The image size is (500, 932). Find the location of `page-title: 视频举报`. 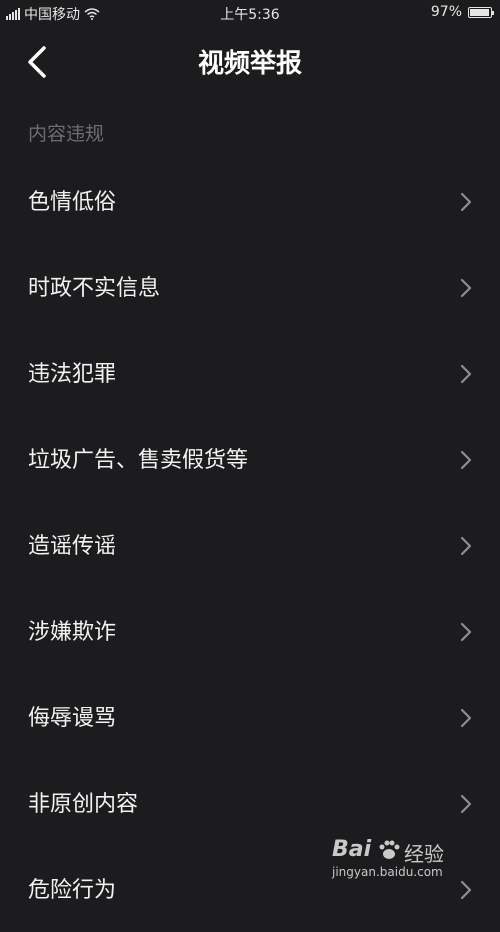

page-title: 视频举报 is located at coordinates (249, 64).